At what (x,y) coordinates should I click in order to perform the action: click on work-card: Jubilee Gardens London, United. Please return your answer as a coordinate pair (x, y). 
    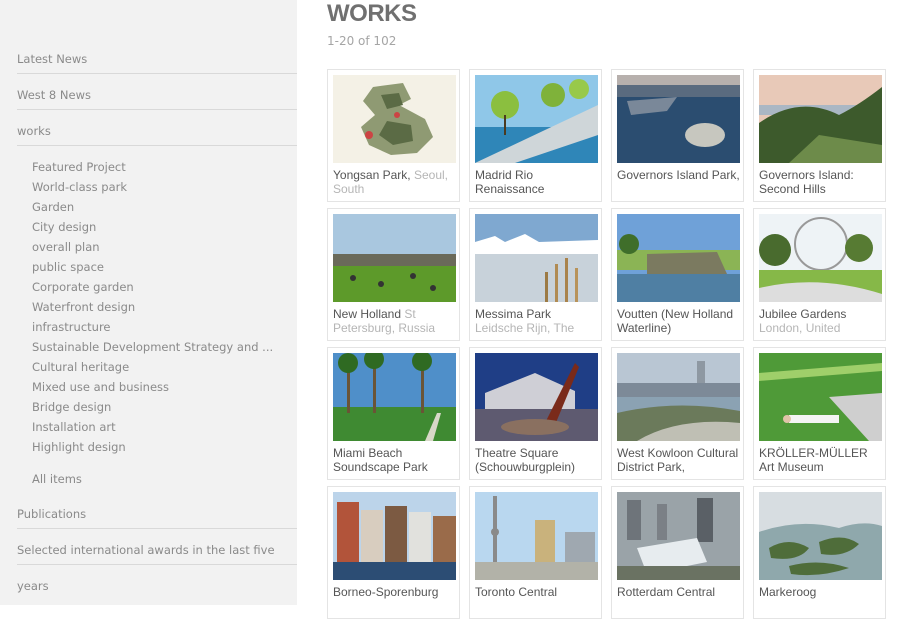
    Looking at the image, I should click on (819, 274).